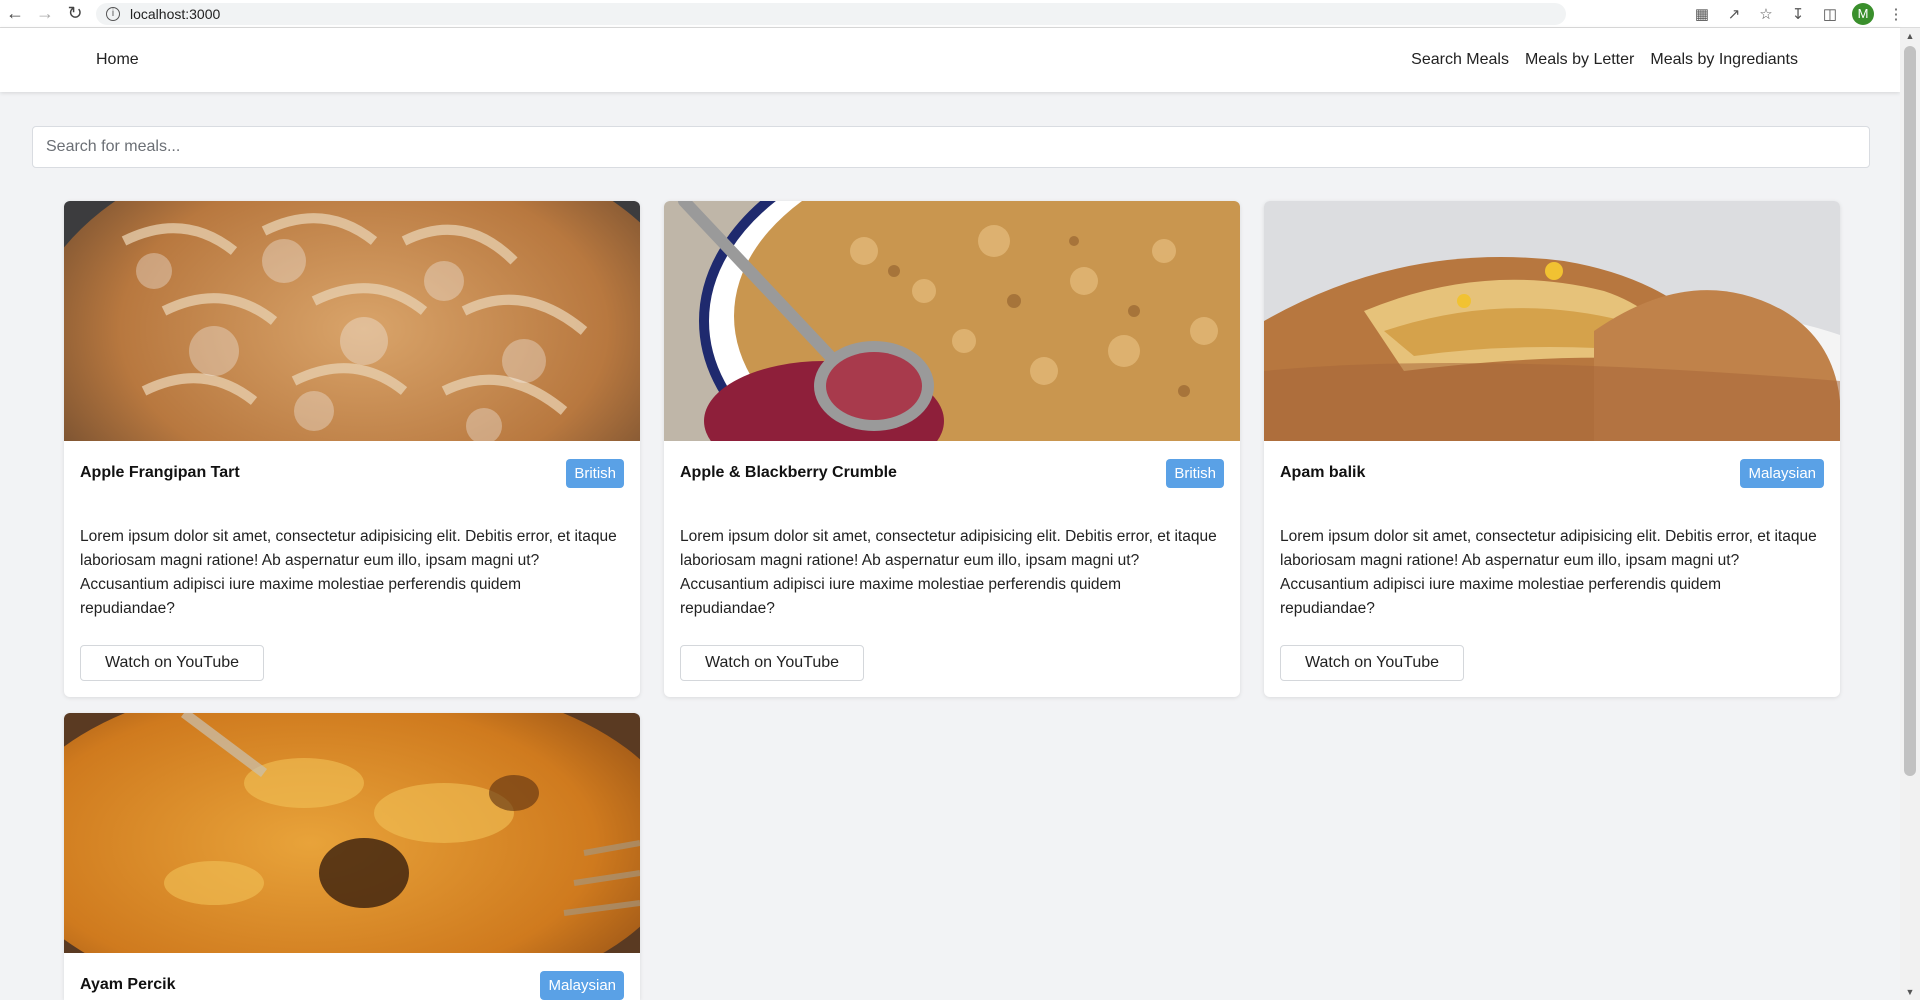 The height and width of the screenshot is (1000, 1920). What do you see at coordinates (160, 472) in the screenshot?
I see `meal-title: Apple Frangipan Tart` at bounding box center [160, 472].